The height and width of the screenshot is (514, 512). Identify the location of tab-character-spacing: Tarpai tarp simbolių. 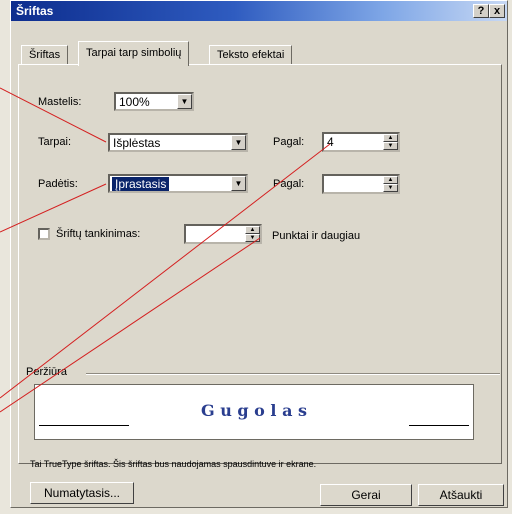
(134, 53).